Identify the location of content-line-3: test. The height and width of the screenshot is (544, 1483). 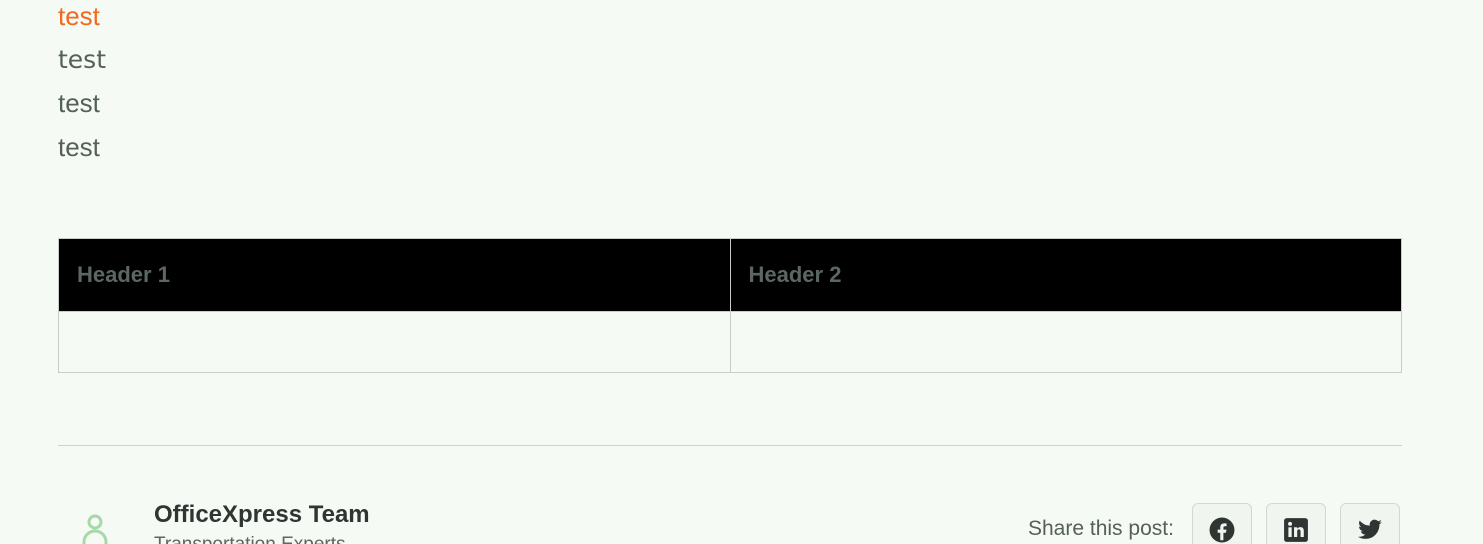
(79, 103).